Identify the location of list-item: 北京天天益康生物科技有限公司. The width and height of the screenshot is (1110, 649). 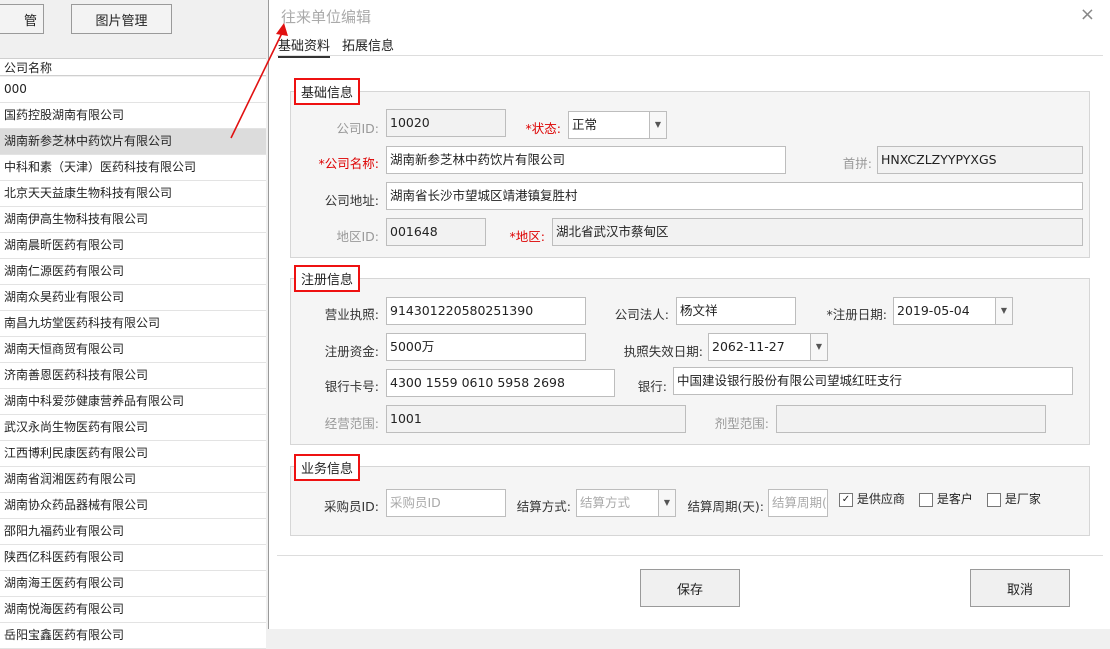
(133, 194).